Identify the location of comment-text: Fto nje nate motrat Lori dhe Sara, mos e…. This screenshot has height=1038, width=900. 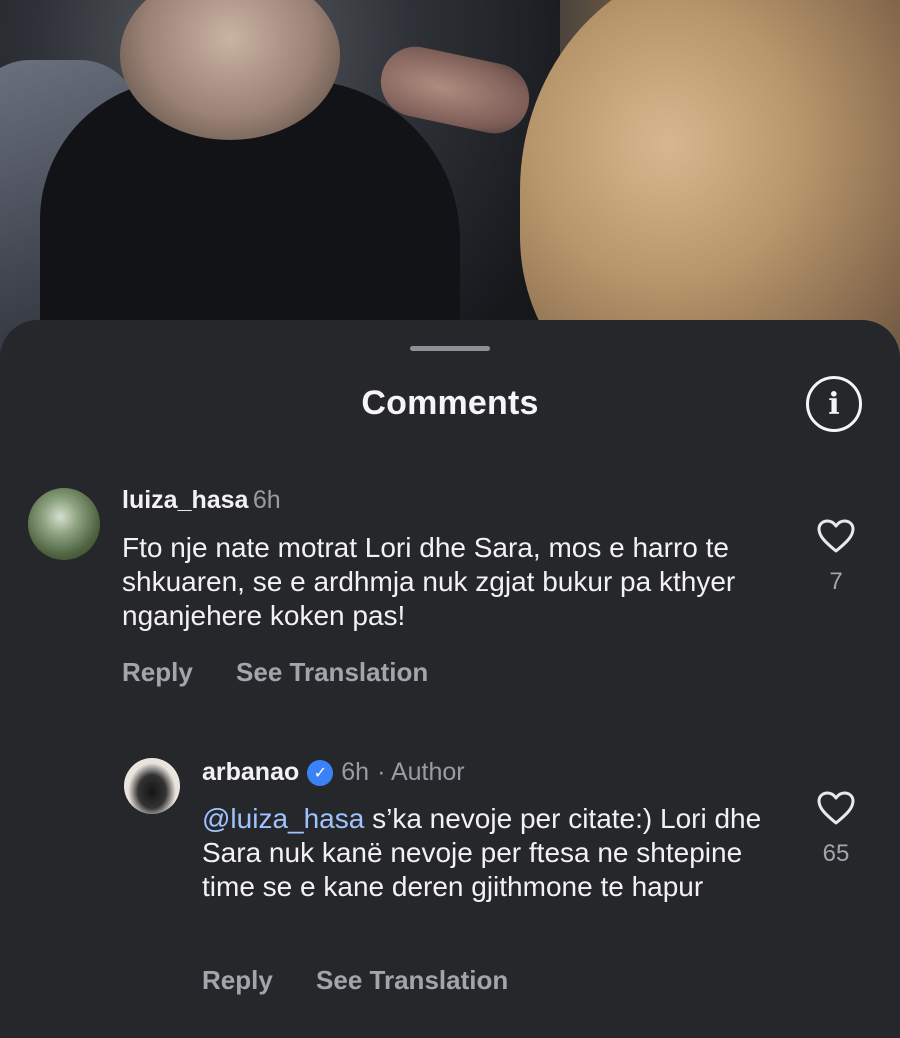
(429, 581).